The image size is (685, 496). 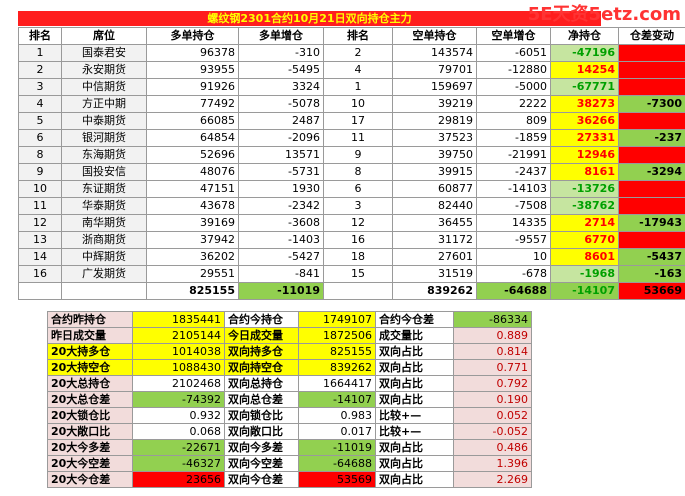 What do you see at coordinates (513, 223) in the screenshot?
I see `short-change-cell: 14335` at bounding box center [513, 223].